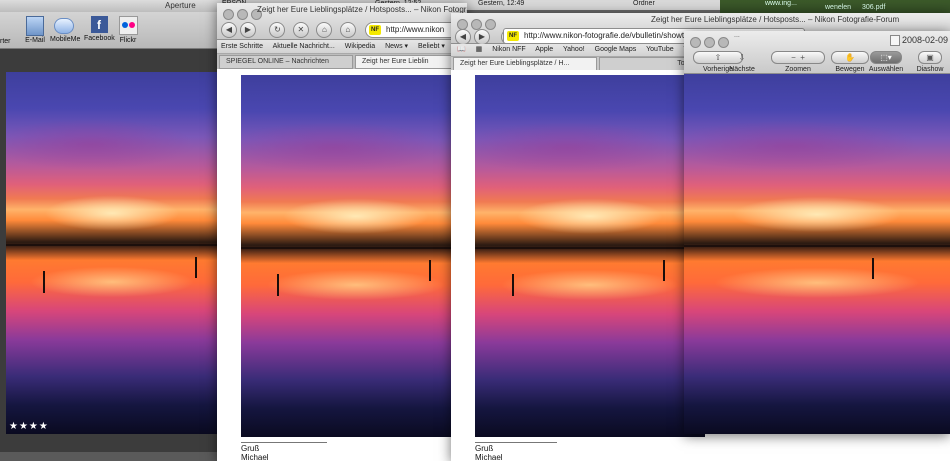  What do you see at coordinates (347, 29) in the screenshot?
I see `home-icon: ⌂` at bounding box center [347, 29].